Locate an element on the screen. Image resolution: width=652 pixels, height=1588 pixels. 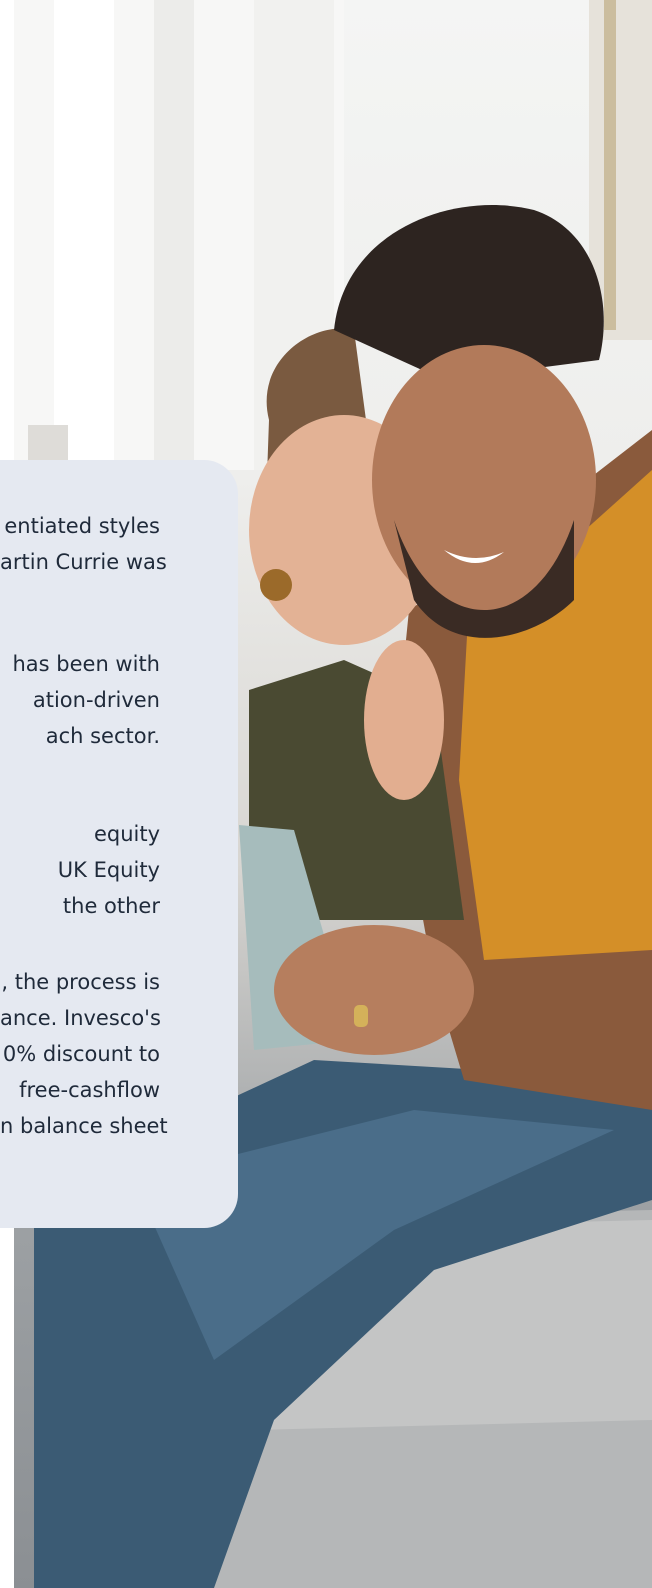
paragraph-line: 0% discount to is located at coordinates (81, 1054).